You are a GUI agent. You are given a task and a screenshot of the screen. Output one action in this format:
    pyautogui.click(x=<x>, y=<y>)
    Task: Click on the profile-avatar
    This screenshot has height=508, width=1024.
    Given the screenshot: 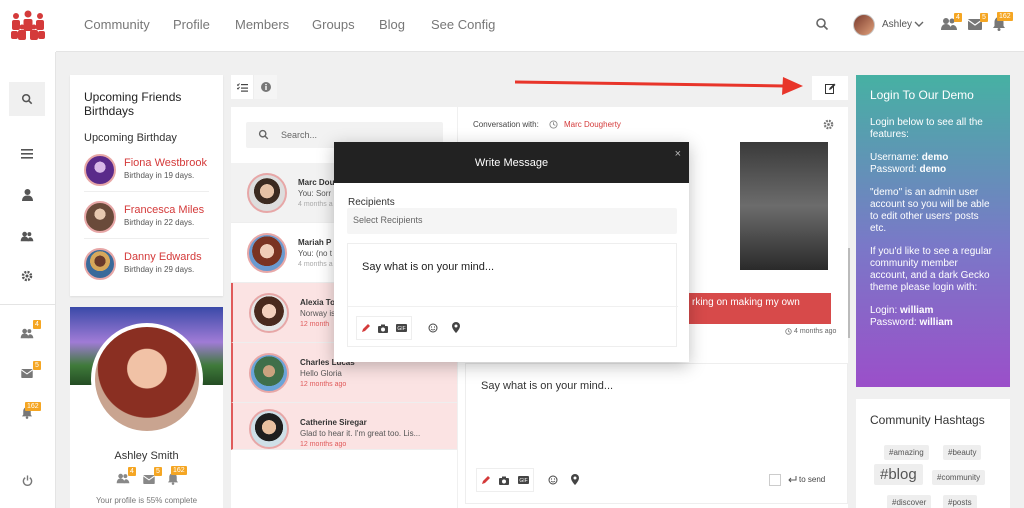 What is the action you would take?
    pyautogui.click(x=147, y=379)
    